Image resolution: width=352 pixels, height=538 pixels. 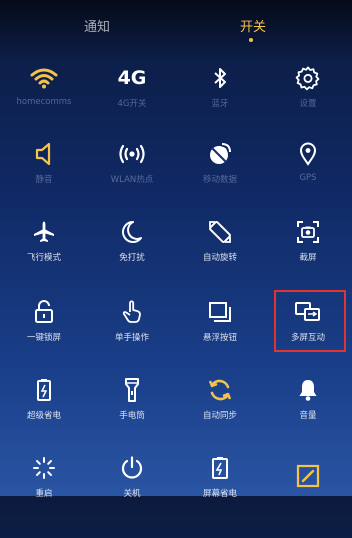 I want to click on tile-screenshot: 截屏, so click(x=308, y=254).